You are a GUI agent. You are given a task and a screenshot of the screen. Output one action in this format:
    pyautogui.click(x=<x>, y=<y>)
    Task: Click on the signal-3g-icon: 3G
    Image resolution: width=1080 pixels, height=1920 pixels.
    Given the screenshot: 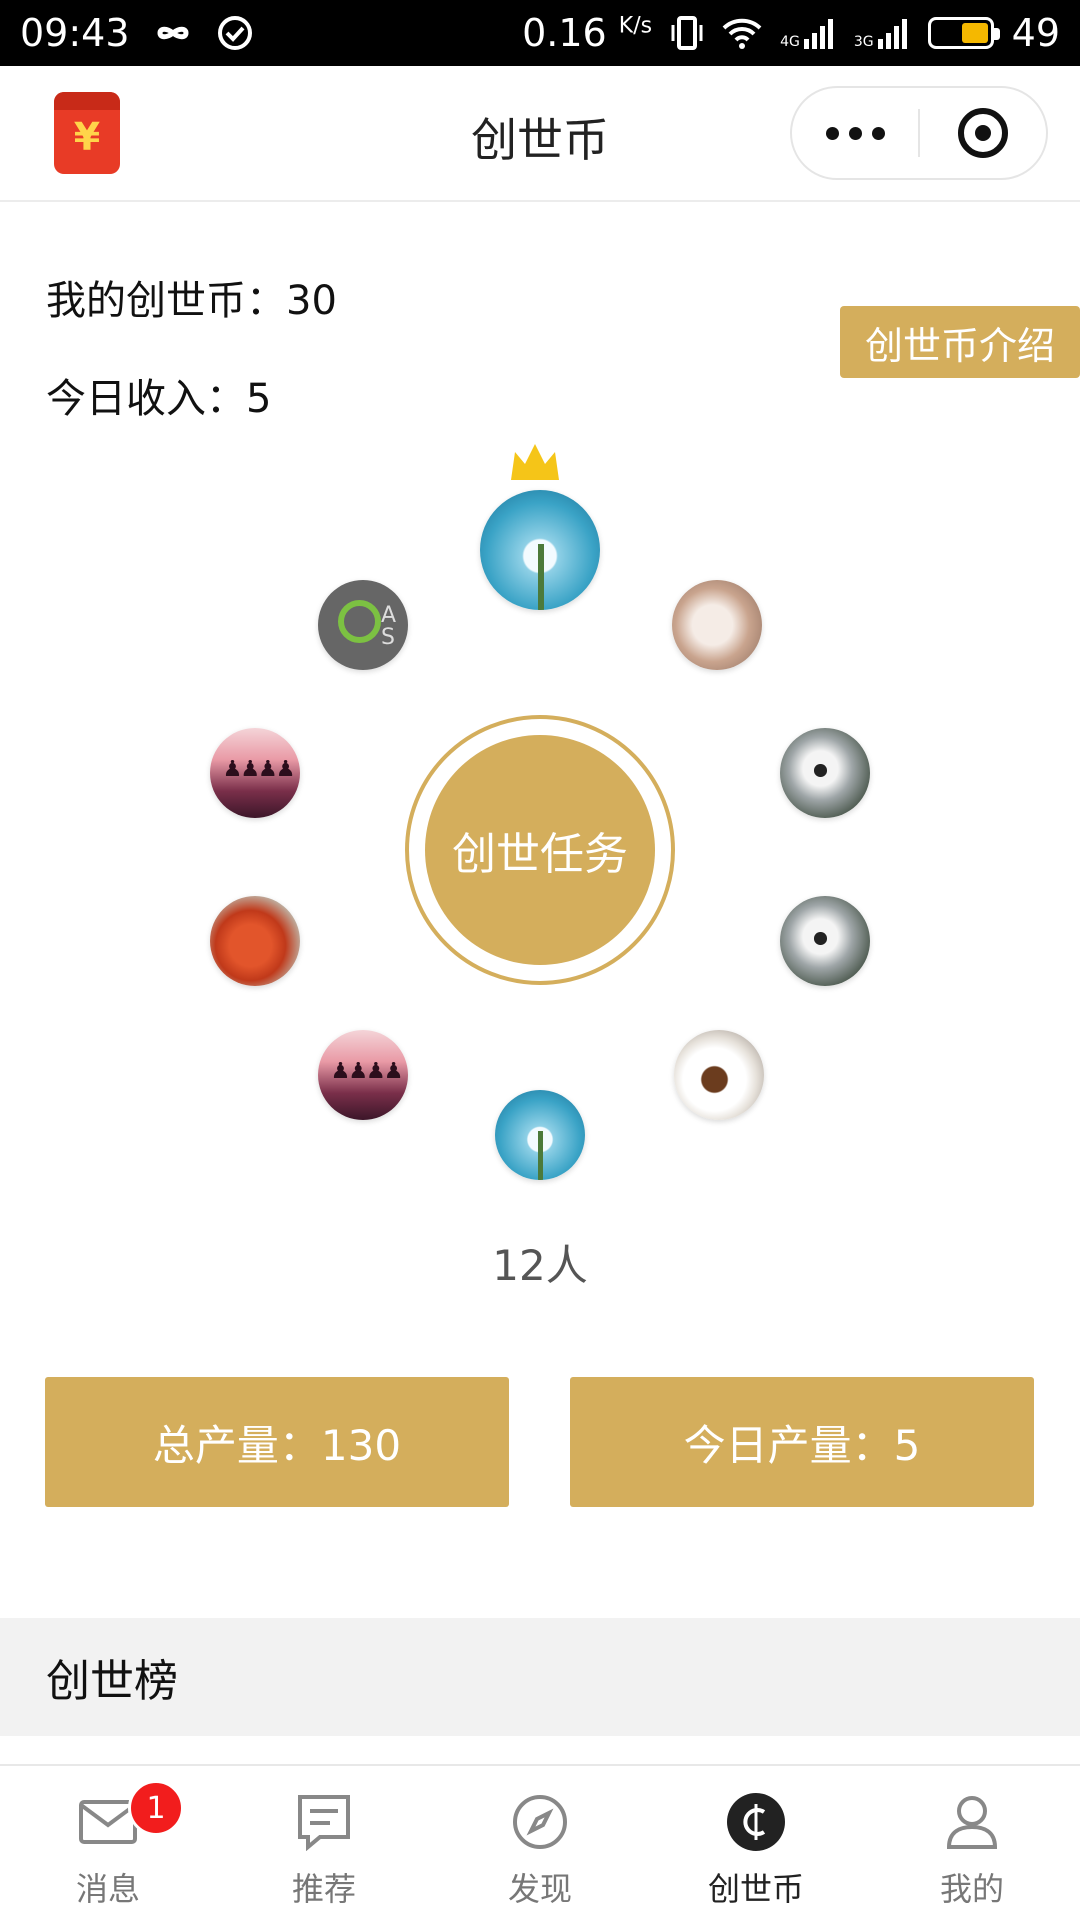 What is the action you would take?
    pyautogui.click(x=882, y=33)
    